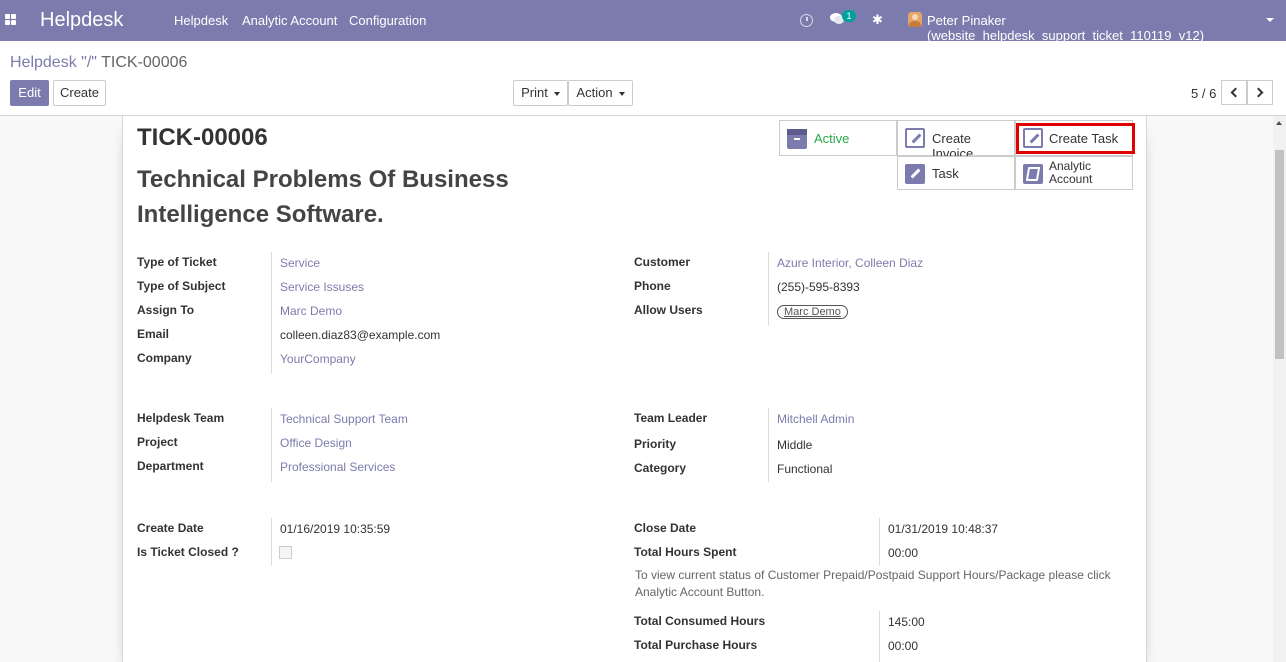 The image size is (1286, 662). Describe the element at coordinates (671, 418) in the screenshot. I see `field-label: Team Leader` at that location.